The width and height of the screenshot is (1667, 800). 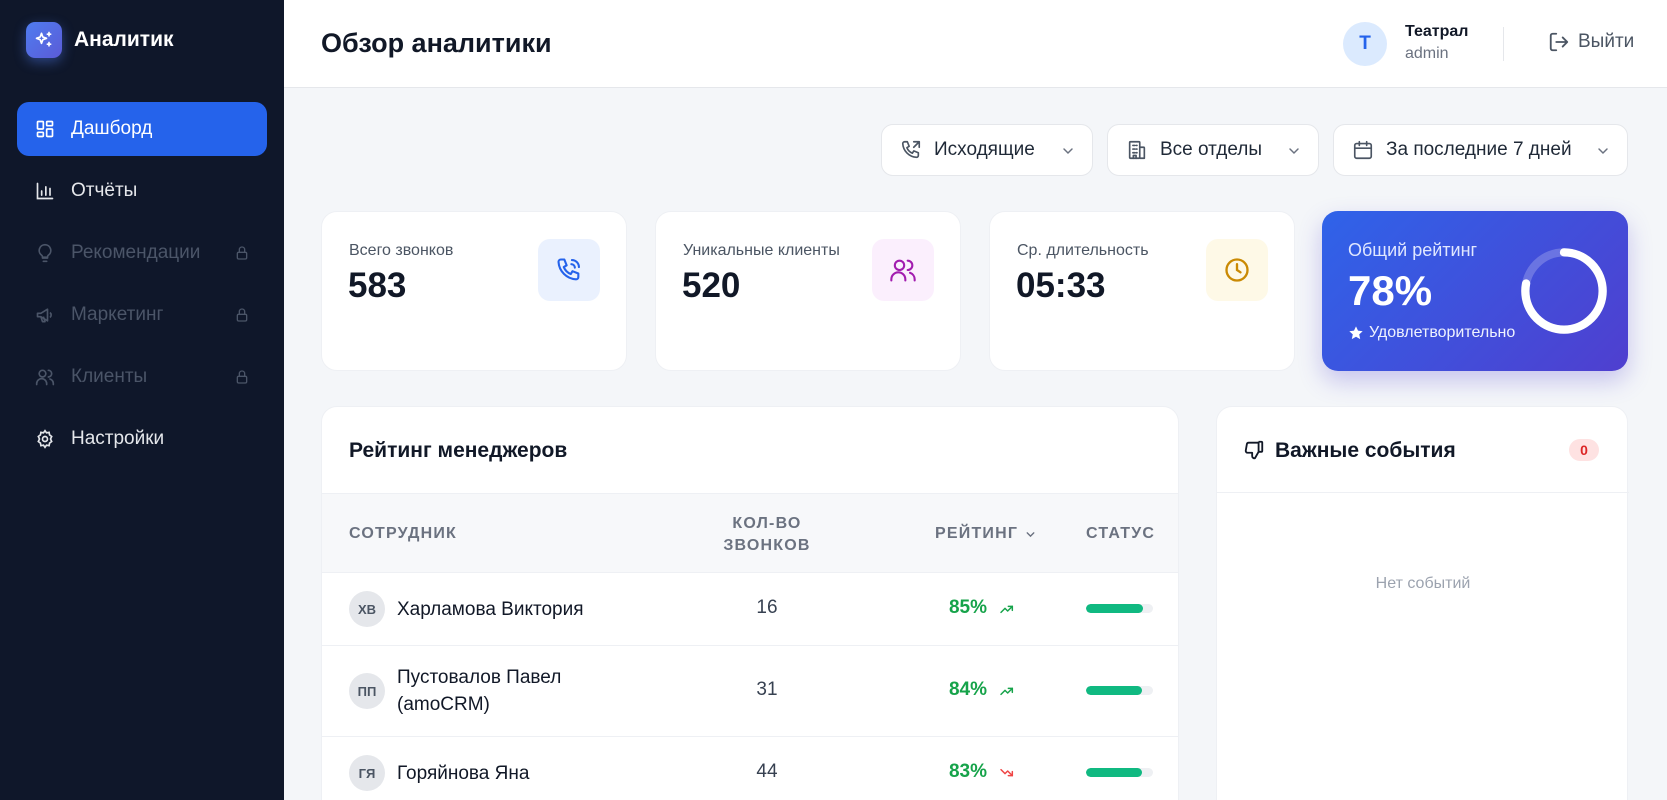 I want to click on events-header: Важные события 0, so click(x=1423, y=450).